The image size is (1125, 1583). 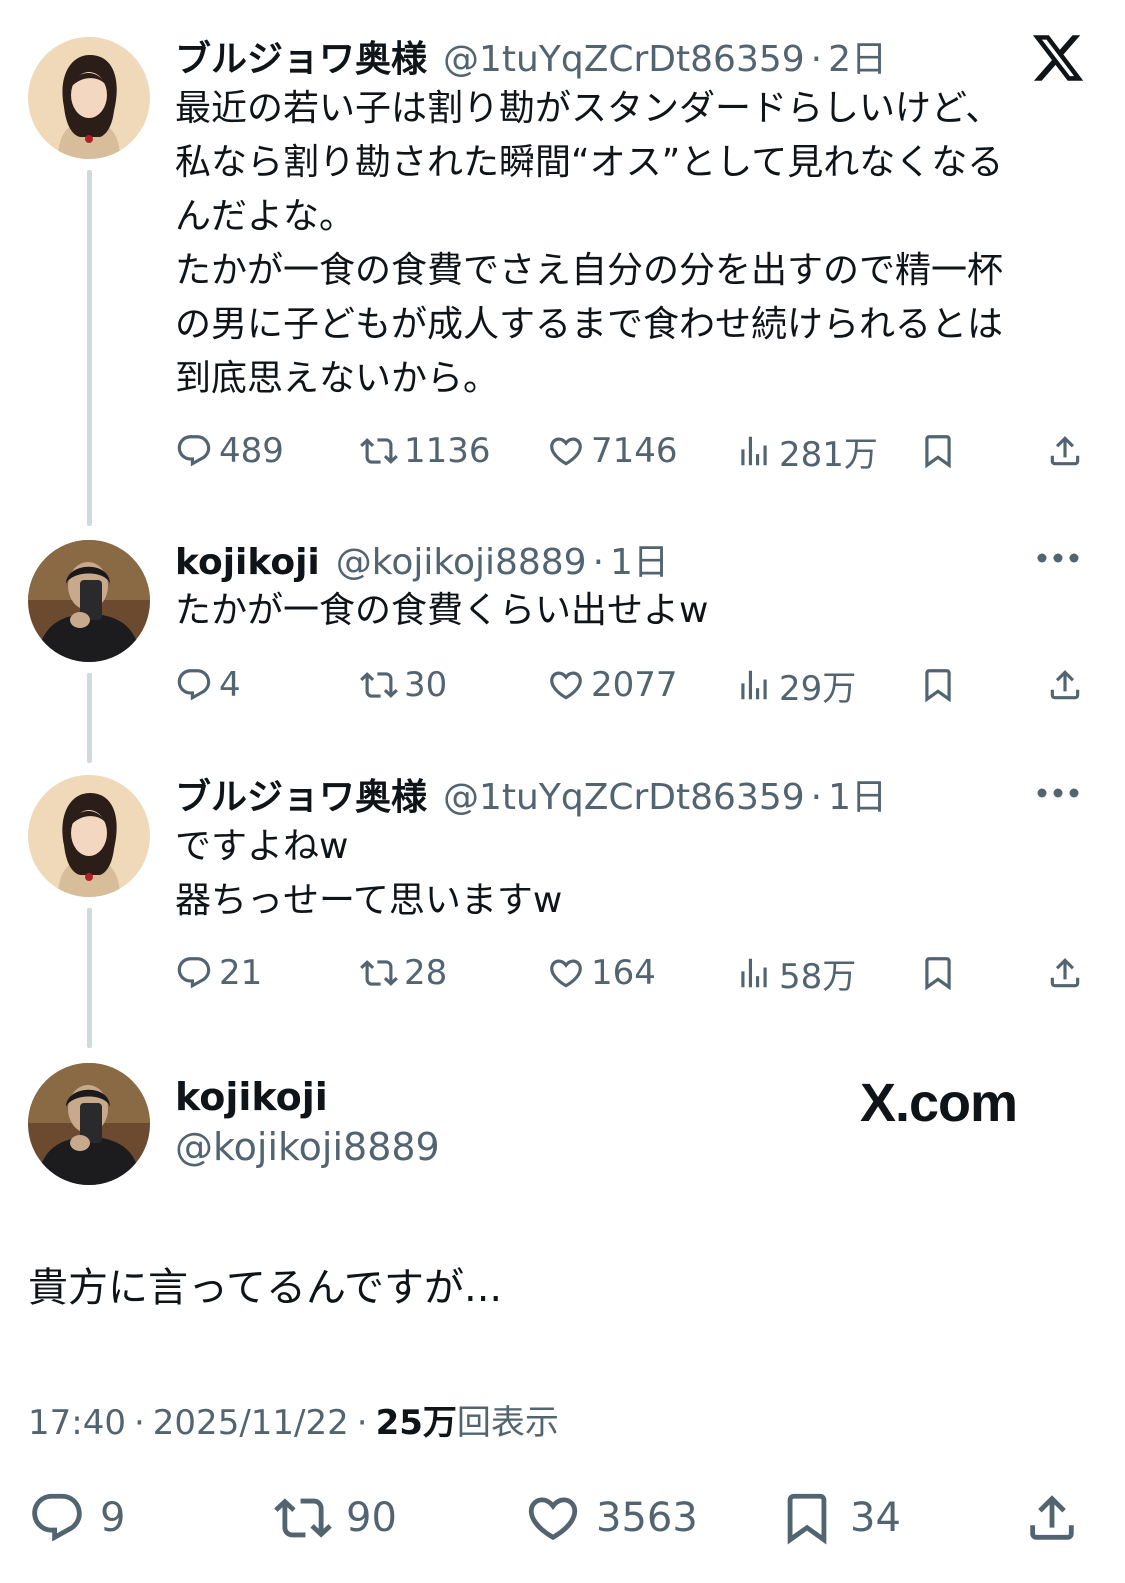 What do you see at coordinates (262, 846) in the screenshot?
I see `tweet-text-line: ですよねw` at bounding box center [262, 846].